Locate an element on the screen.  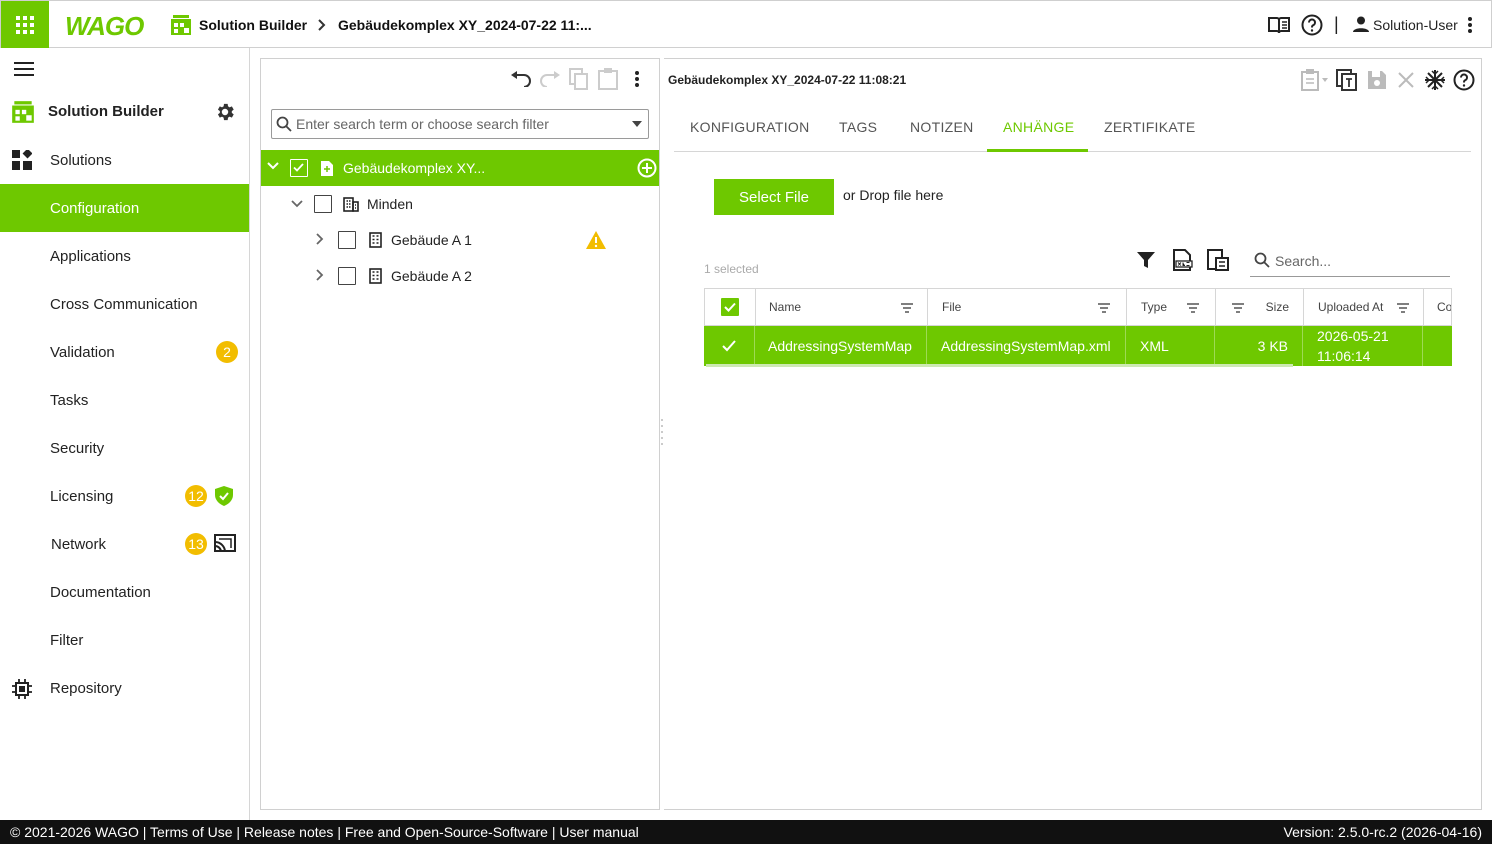
building-icon is located at coordinates (375, 276).